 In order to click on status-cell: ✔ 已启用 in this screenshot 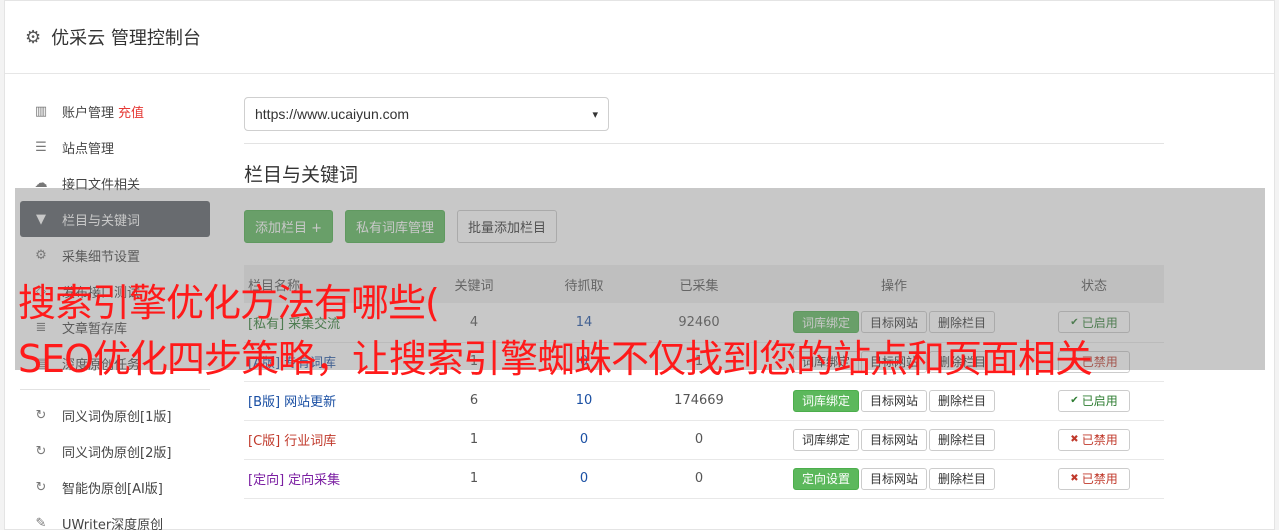, I will do `click(1094, 401)`.